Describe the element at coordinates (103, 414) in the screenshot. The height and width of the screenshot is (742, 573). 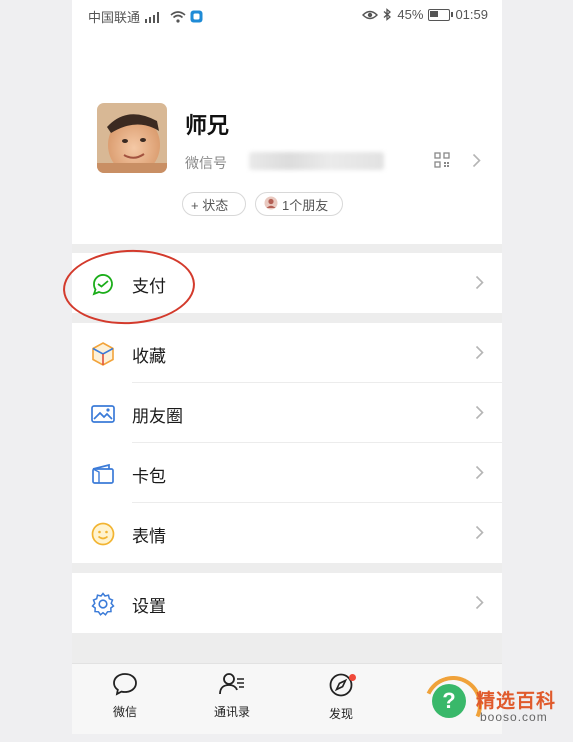
I see `moments-icon` at that location.